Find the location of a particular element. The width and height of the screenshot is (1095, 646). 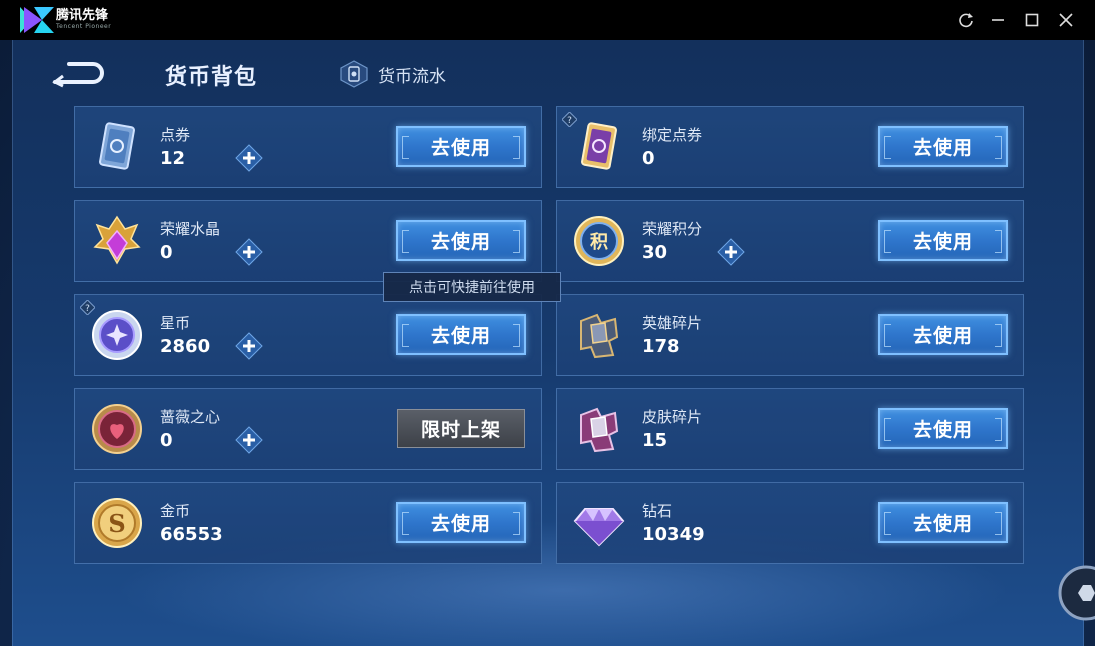

currency-card-star-coin: ? 星币 2860 去使用 is located at coordinates (308, 335).